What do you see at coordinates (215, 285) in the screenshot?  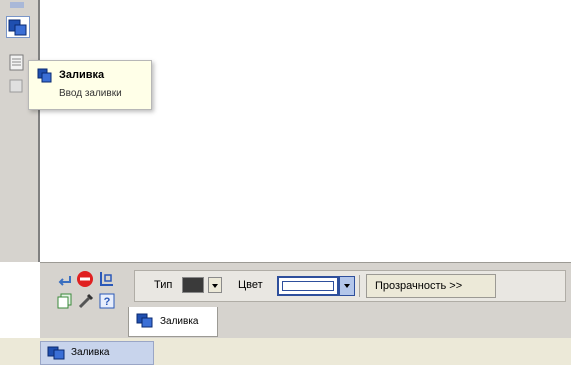 I see `type-dropdown` at bounding box center [215, 285].